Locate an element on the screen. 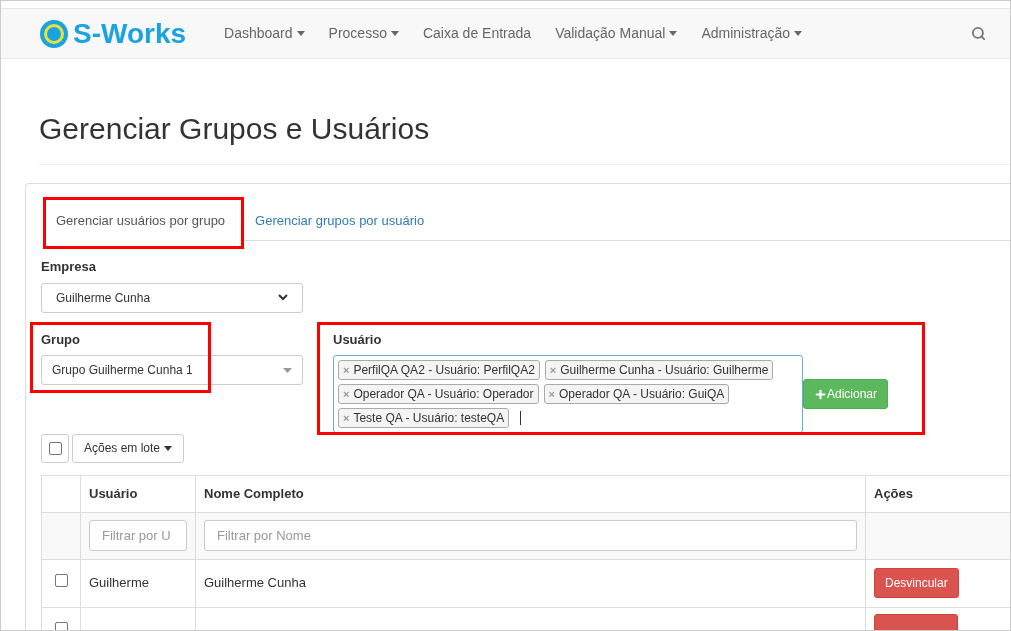 Image resolution: width=1011 pixels, height=631 pixels. user-token: × PerfilQA QA2 - Usuário: PerfilQA2 is located at coordinates (439, 370).